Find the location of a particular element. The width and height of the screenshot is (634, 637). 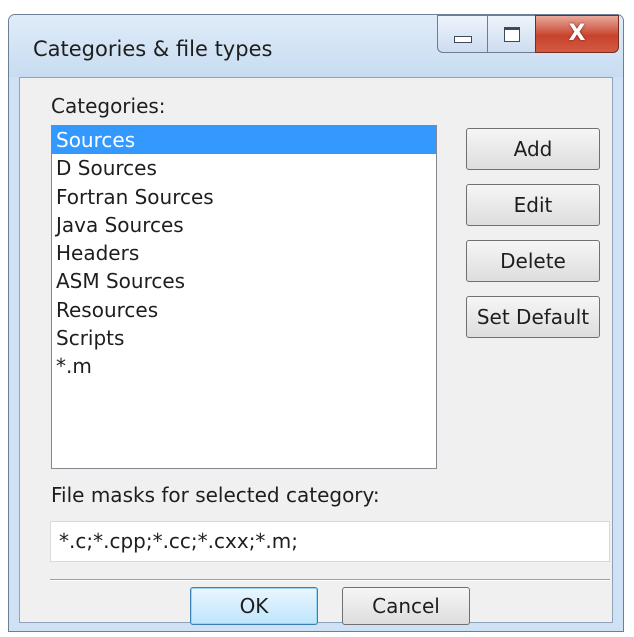

file-masks-field: *.c;*.cpp;*.cc;*.cxx;*.m; is located at coordinates (330, 541).